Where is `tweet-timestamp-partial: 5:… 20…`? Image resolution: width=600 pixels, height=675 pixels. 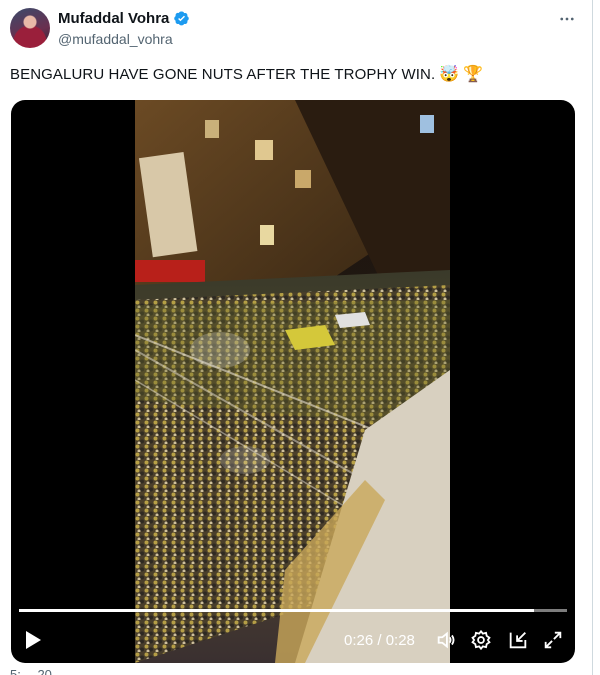 tweet-timestamp-partial: 5:… 20… is located at coordinates (37, 672).